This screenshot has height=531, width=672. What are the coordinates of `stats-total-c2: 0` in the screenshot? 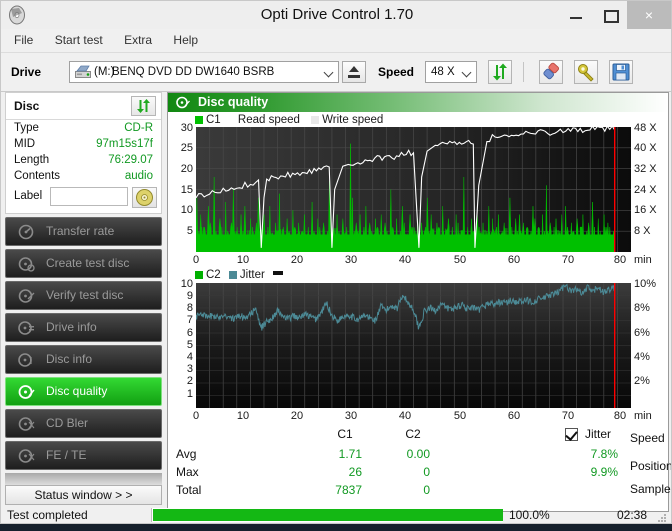 It's located at (426, 490).